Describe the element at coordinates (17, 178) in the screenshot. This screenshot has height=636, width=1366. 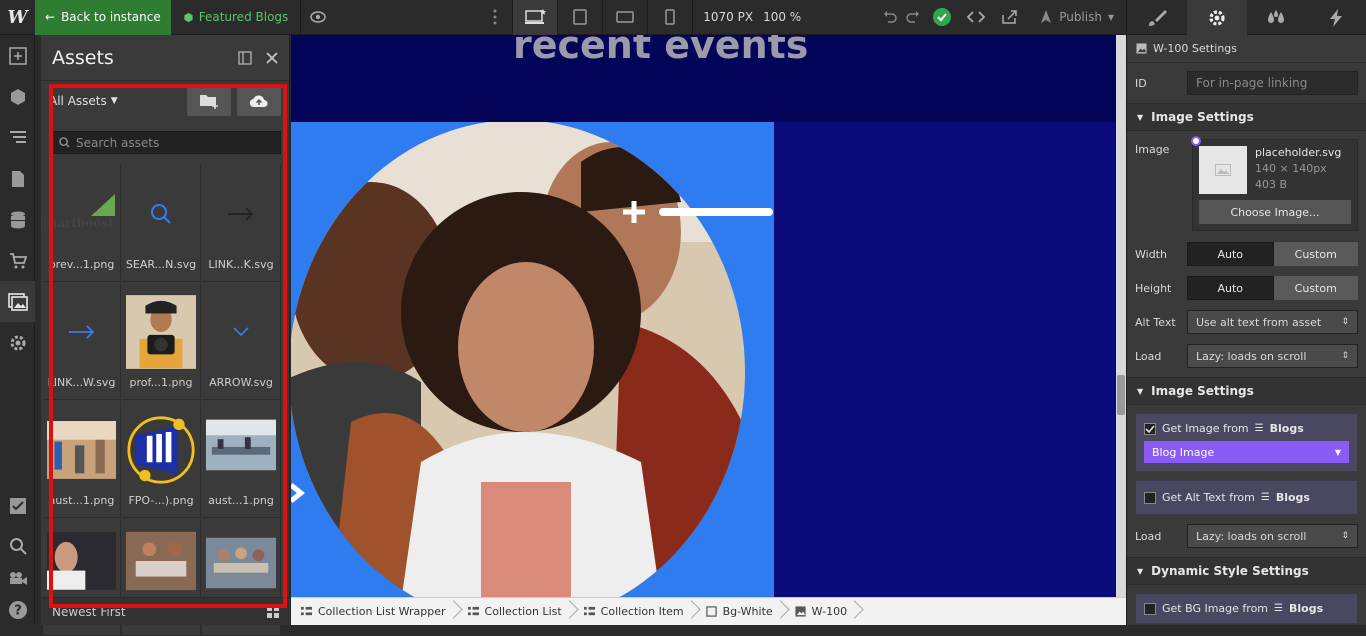
I see `pages-icon` at that location.